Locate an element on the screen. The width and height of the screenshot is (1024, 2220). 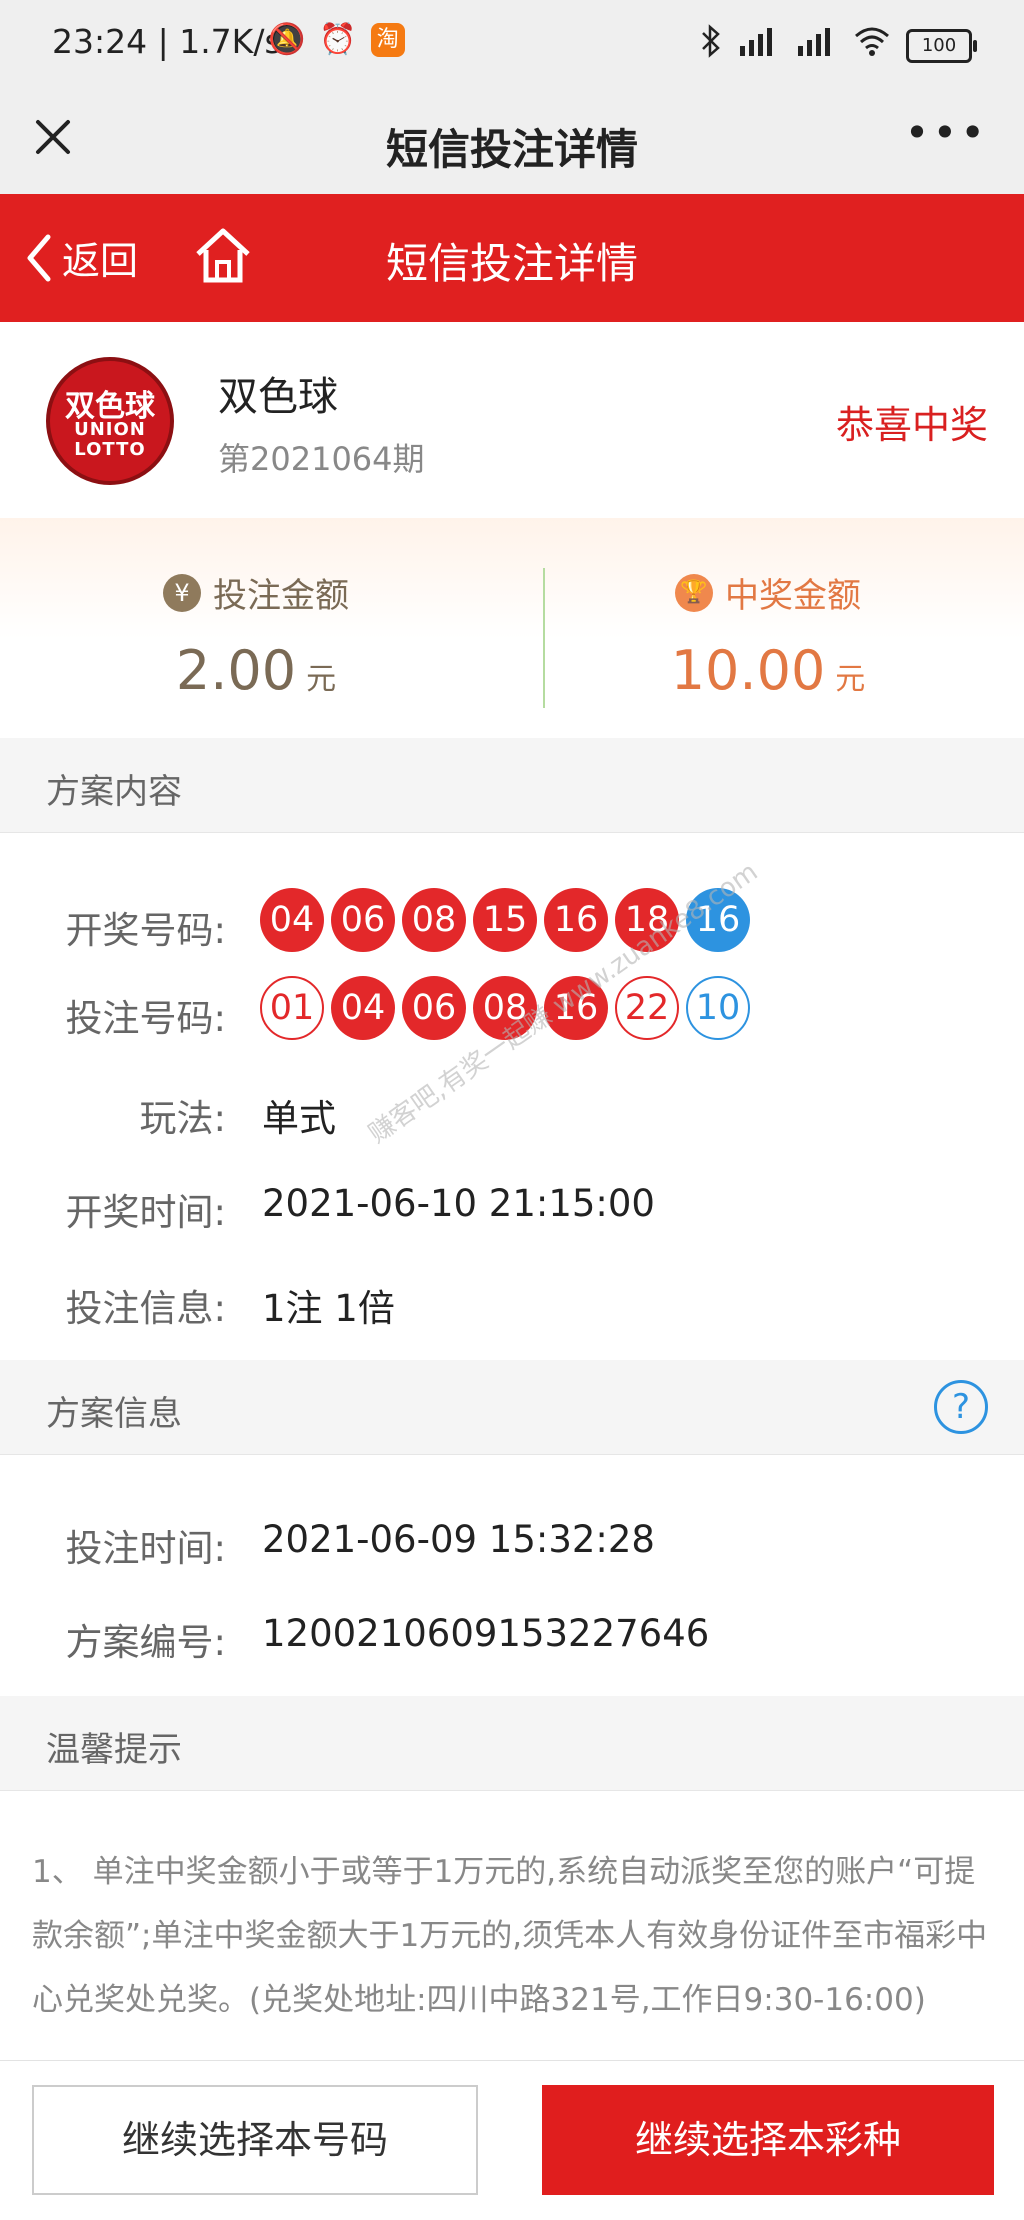
prize-amount-label: 中奖金额 is located at coordinates (793, 596).